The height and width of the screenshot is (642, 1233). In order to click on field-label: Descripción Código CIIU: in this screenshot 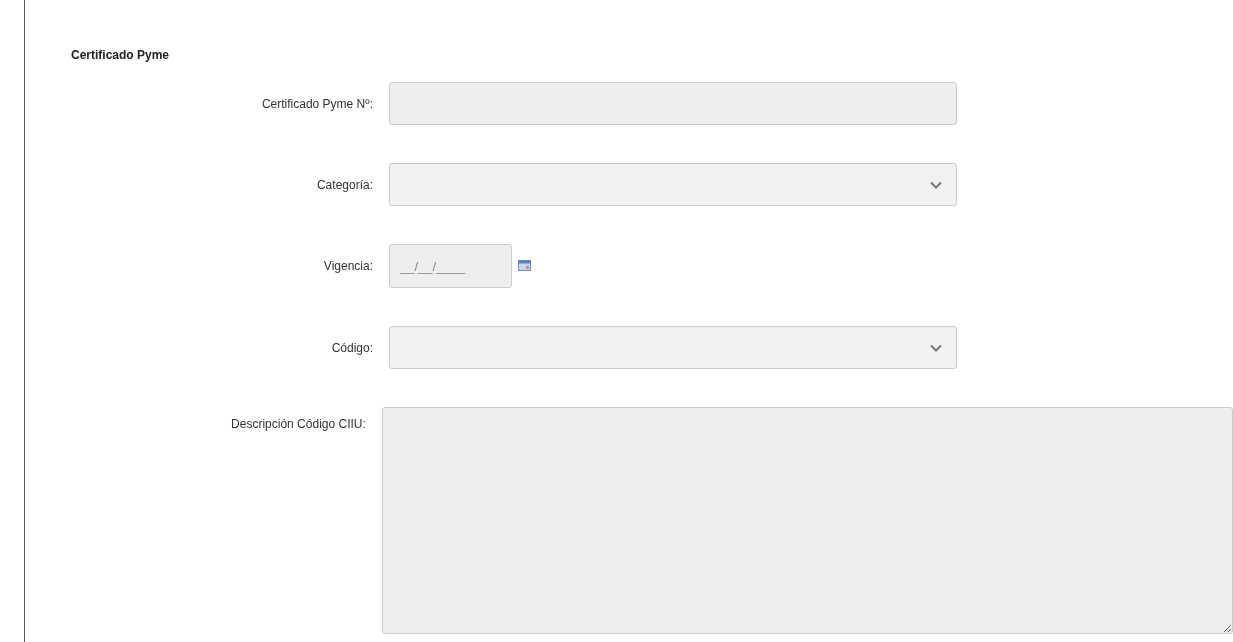, I will do `click(298, 423)`.